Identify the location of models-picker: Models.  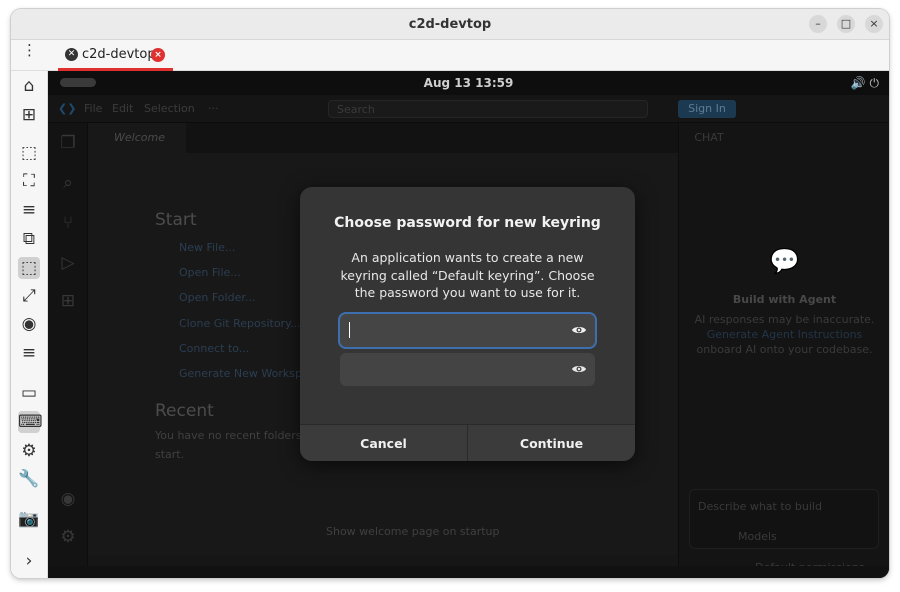
(757, 536).